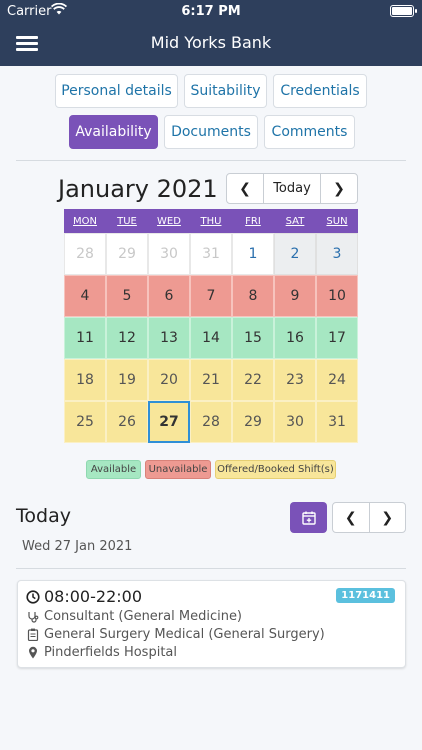  I want to click on top-bar: Carrier 6:17 PM Mid Yorks Bank, so click(211, 33).